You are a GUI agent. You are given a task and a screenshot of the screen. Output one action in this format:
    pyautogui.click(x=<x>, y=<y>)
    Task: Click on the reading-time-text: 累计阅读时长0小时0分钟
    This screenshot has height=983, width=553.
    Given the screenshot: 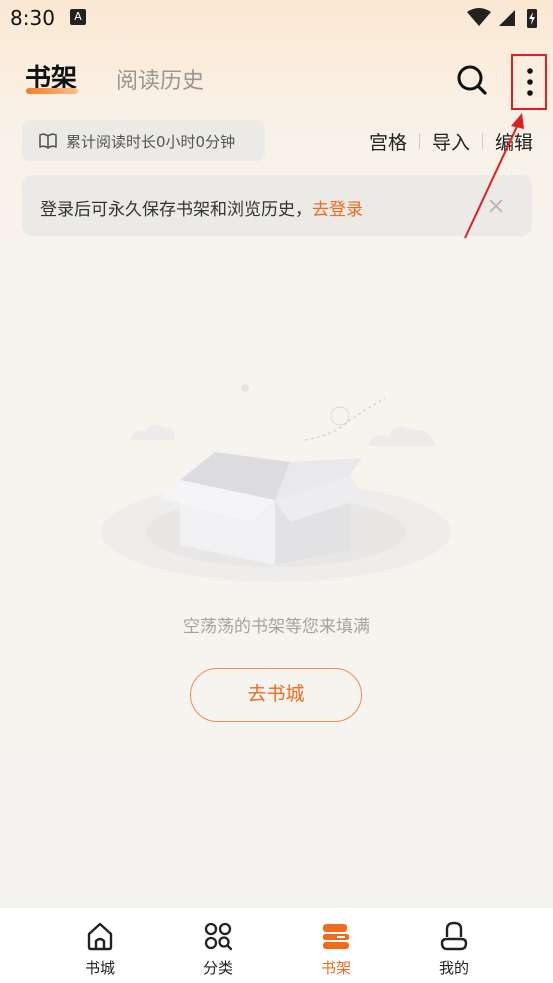 What is the action you would take?
    pyautogui.click(x=151, y=142)
    